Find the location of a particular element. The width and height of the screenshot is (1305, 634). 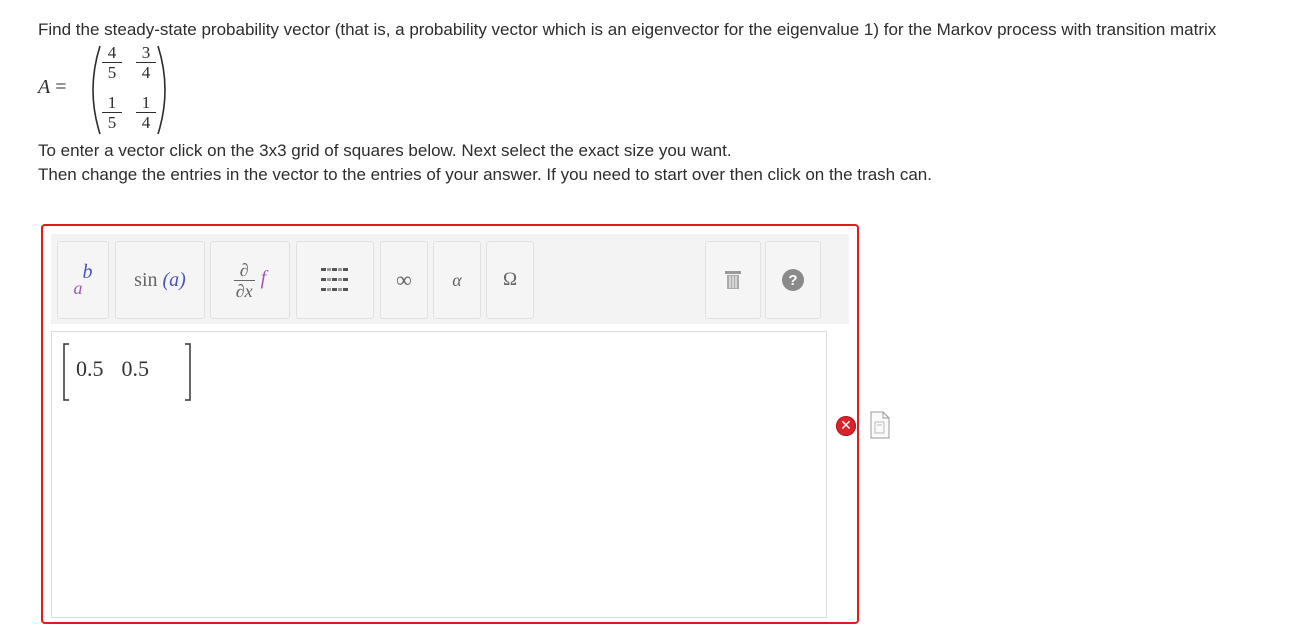

sin-argument: (a) is located at coordinates (174, 279).